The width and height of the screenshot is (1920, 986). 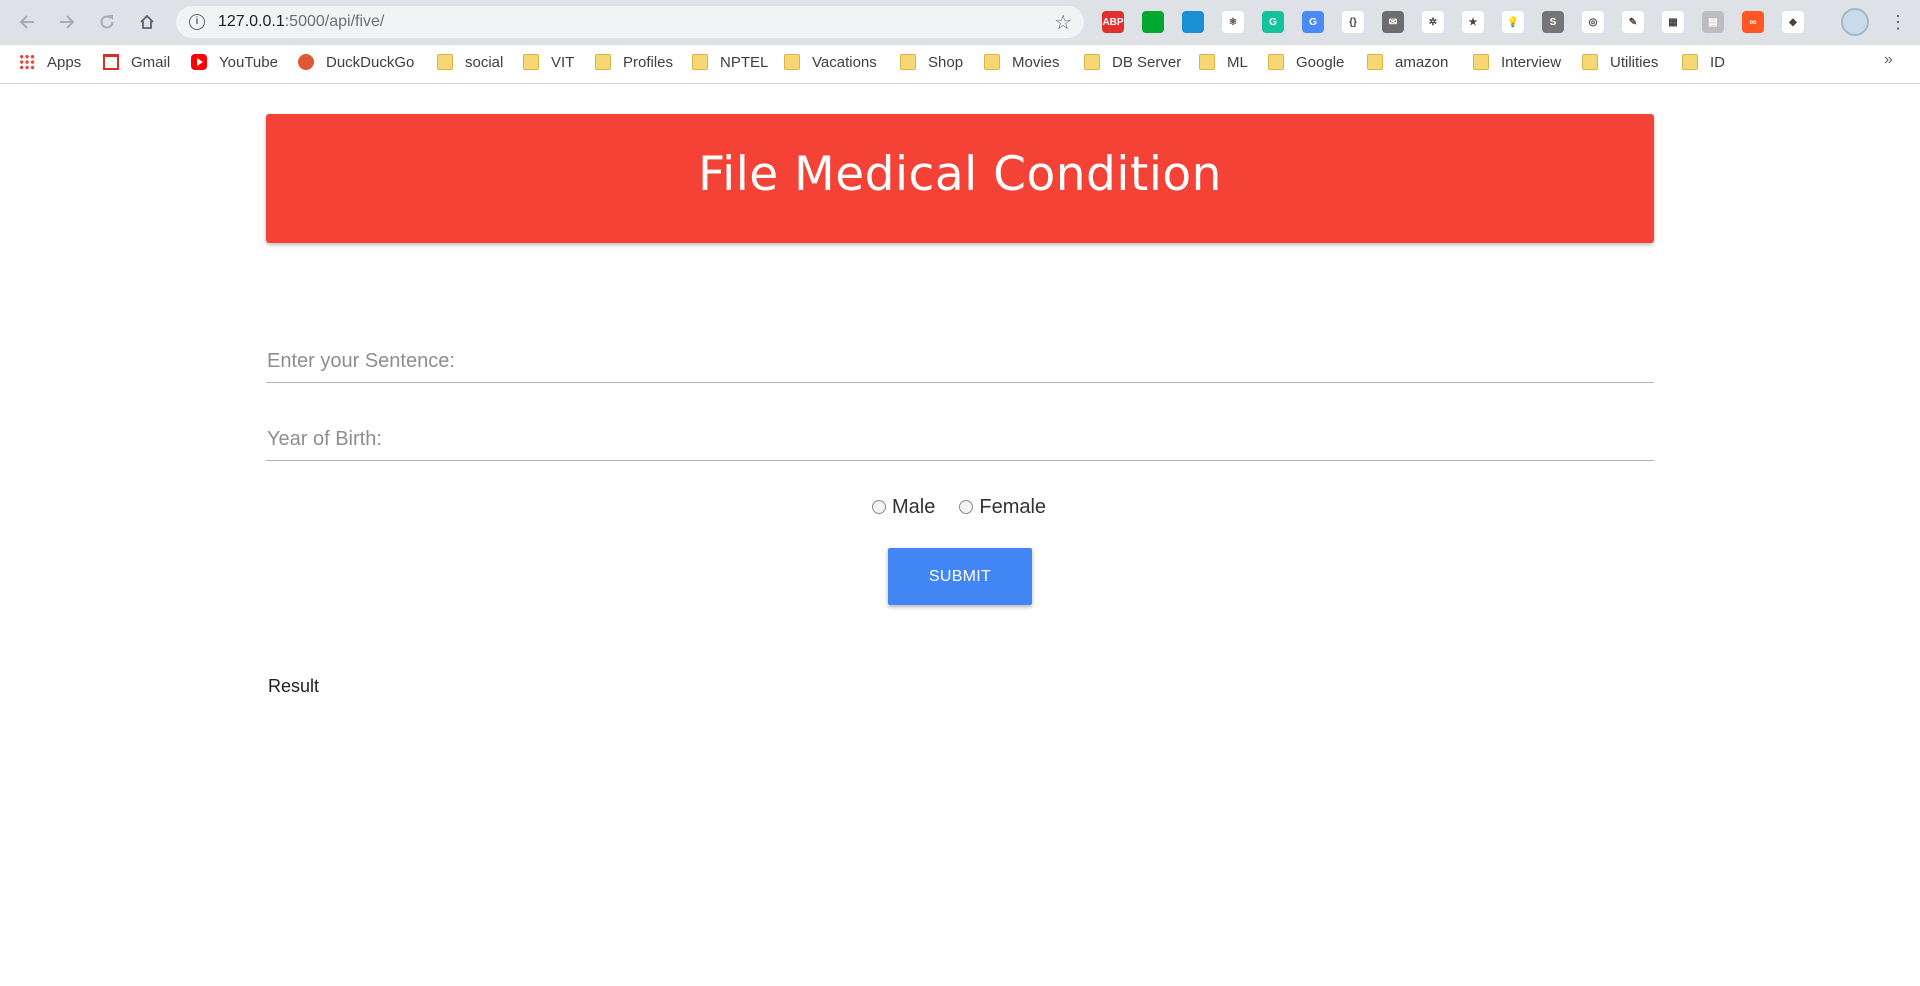 I want to click on back-arrow-icon, so click(x=26, y=22).